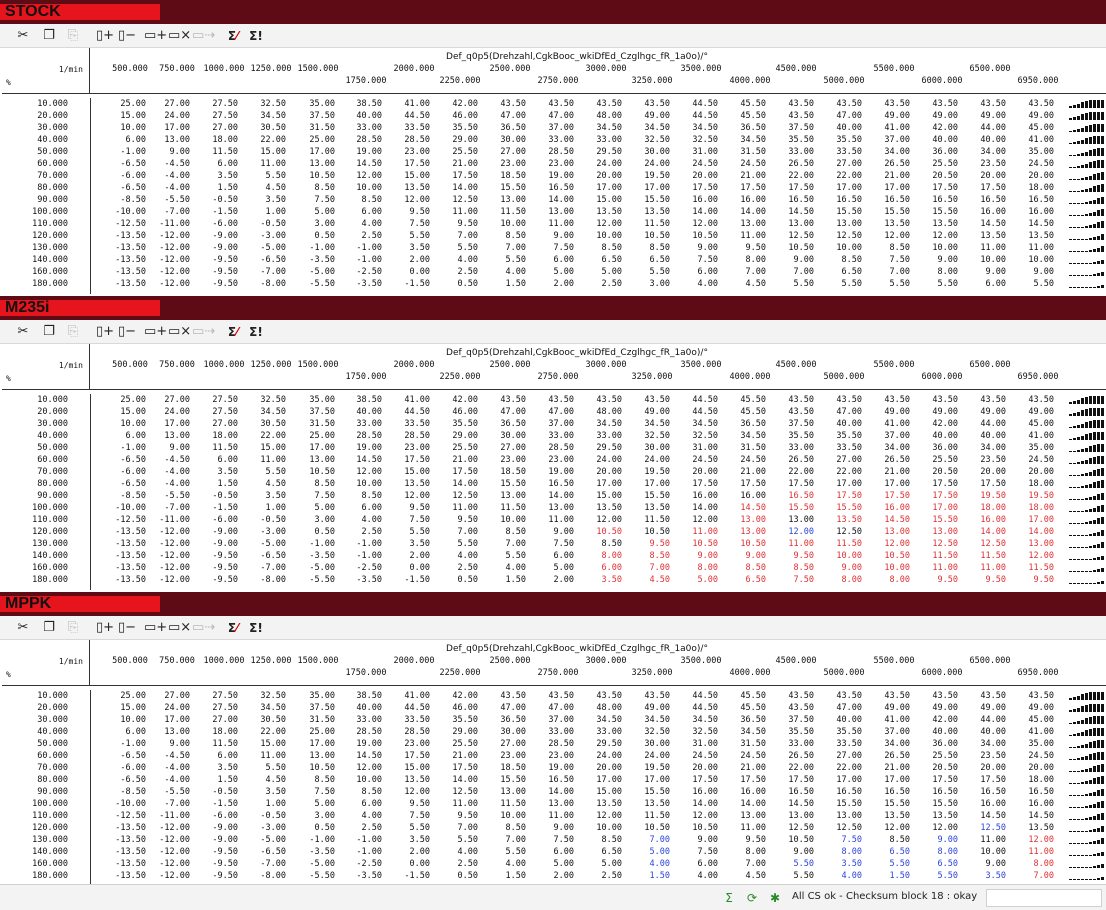 This screenshot has height=910, width=1106. I want to click on table-cell: 20.00, so click(986, 472).